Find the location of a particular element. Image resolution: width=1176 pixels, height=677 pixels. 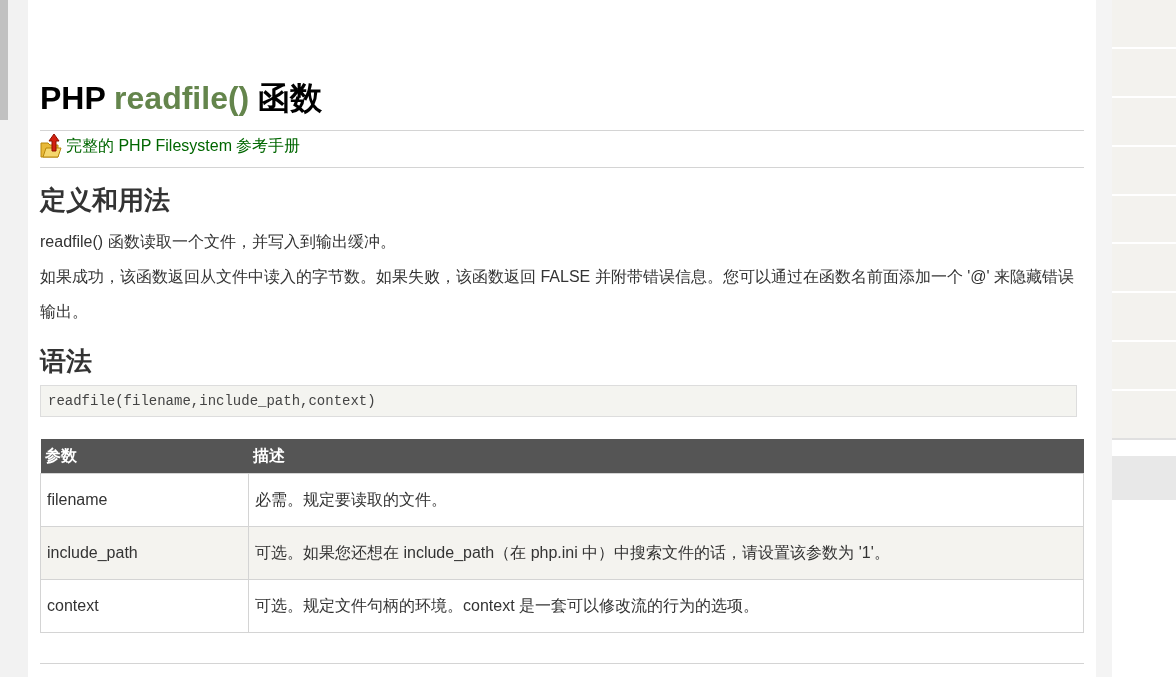

reference-link: 完整的 PHP Filesystem 参考手册 is located at coordinates (183, 146).